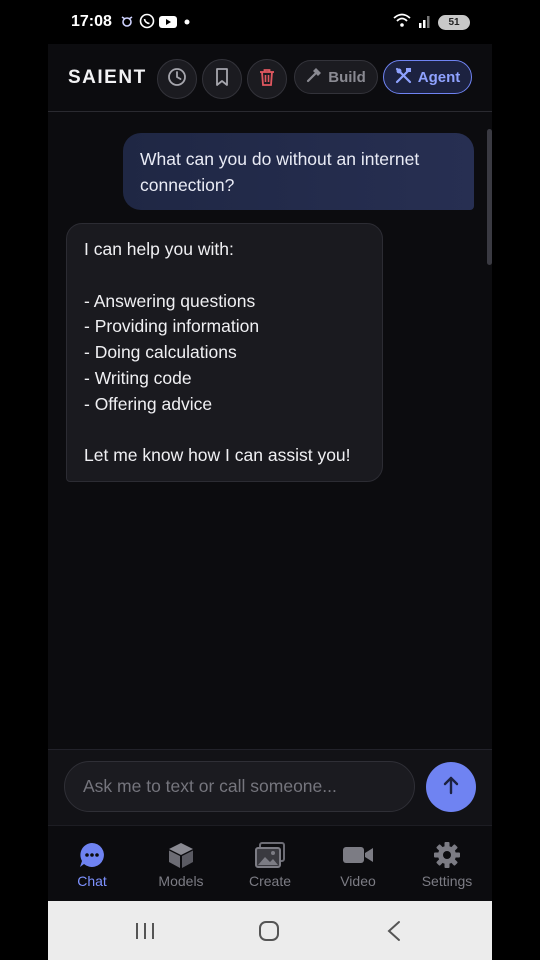  Describe the element at coordinates (148, 403) in the screenshot. I see `message-line: - Offering advice` at that location.